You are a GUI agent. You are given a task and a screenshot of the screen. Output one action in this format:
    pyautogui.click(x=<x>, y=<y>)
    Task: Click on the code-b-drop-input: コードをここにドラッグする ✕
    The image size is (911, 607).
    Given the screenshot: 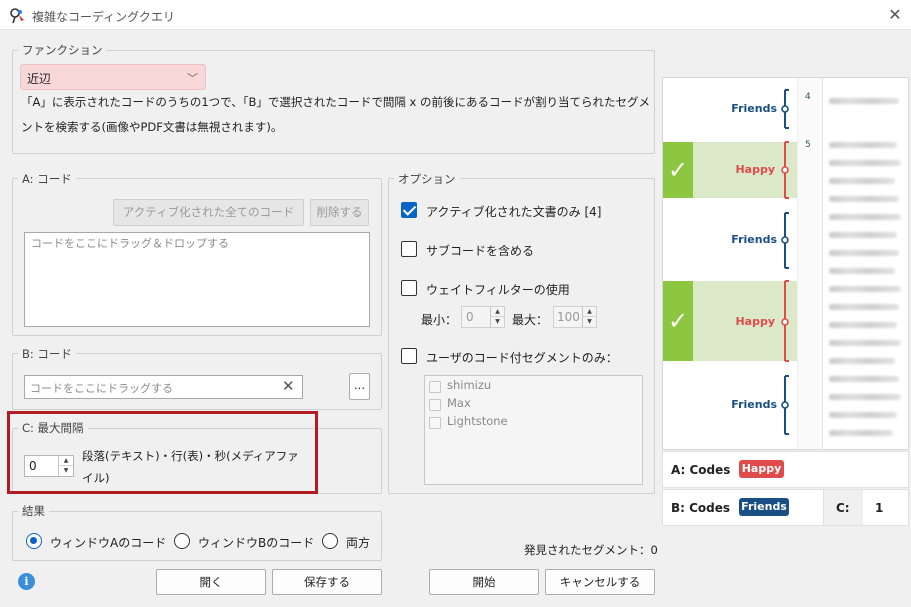 What is the action you would take?
    pyautogui.click(x=163, y=387)
    